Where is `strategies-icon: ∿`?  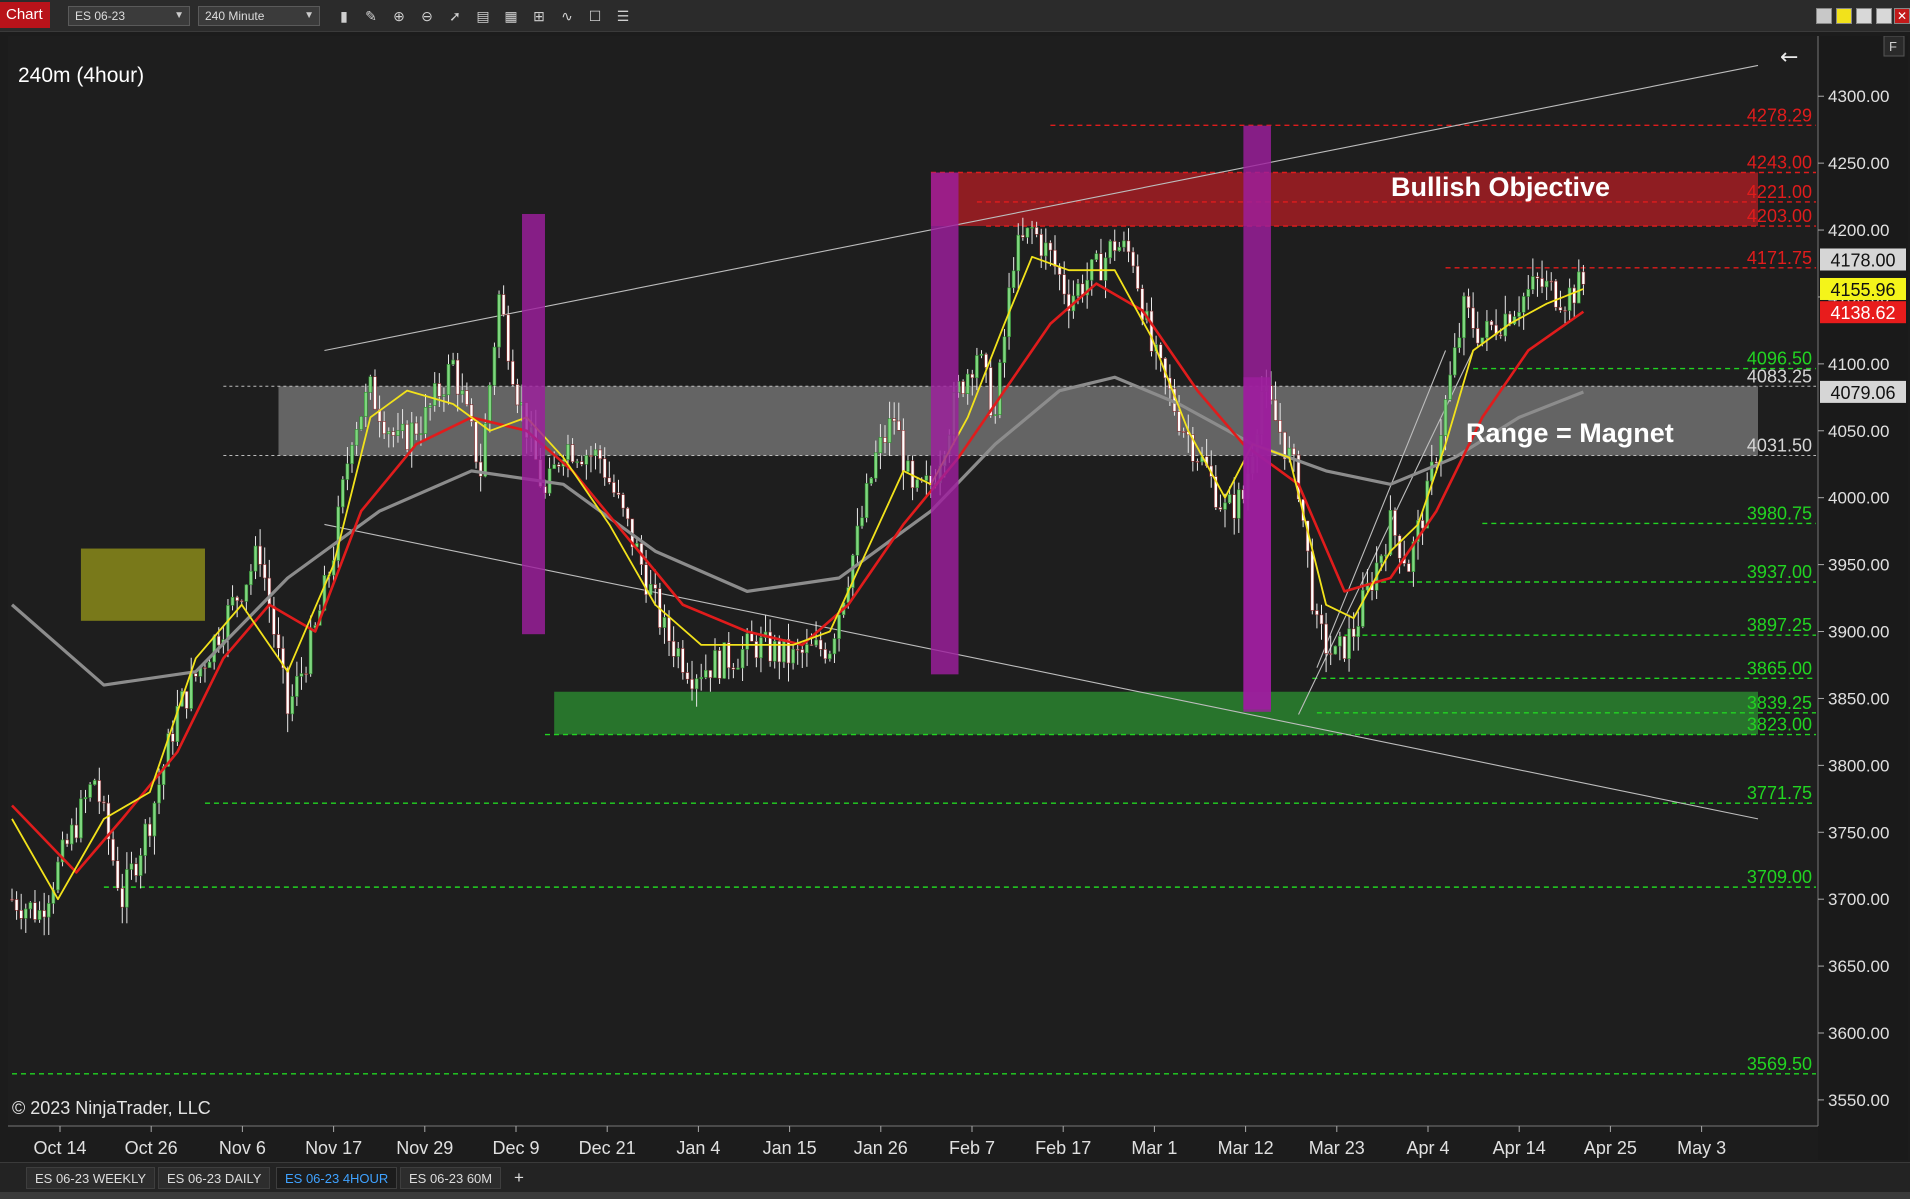 strategies-icon: ∿ is located at coordinates (567, 16).